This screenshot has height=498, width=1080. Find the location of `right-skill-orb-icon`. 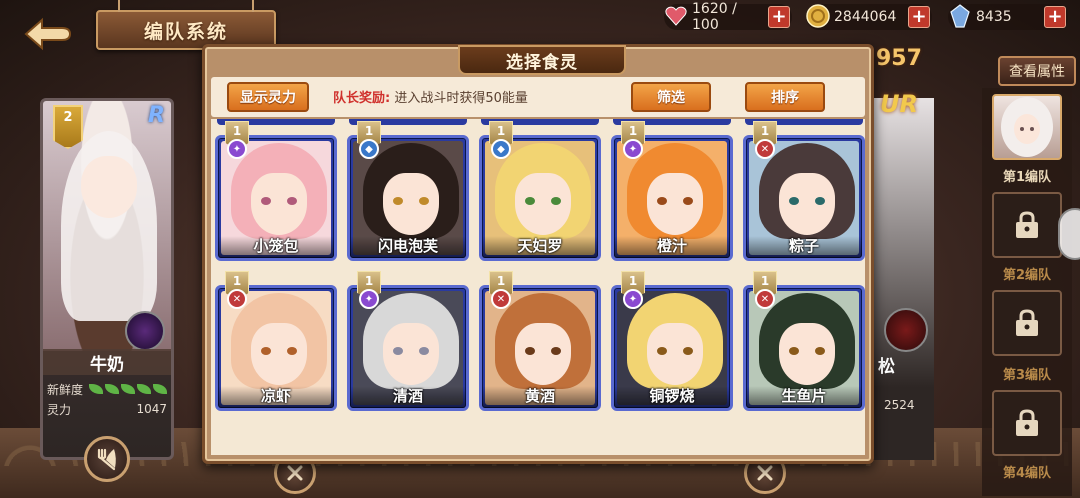

right-skill-orb-icon is located at coordinates (906, 330).